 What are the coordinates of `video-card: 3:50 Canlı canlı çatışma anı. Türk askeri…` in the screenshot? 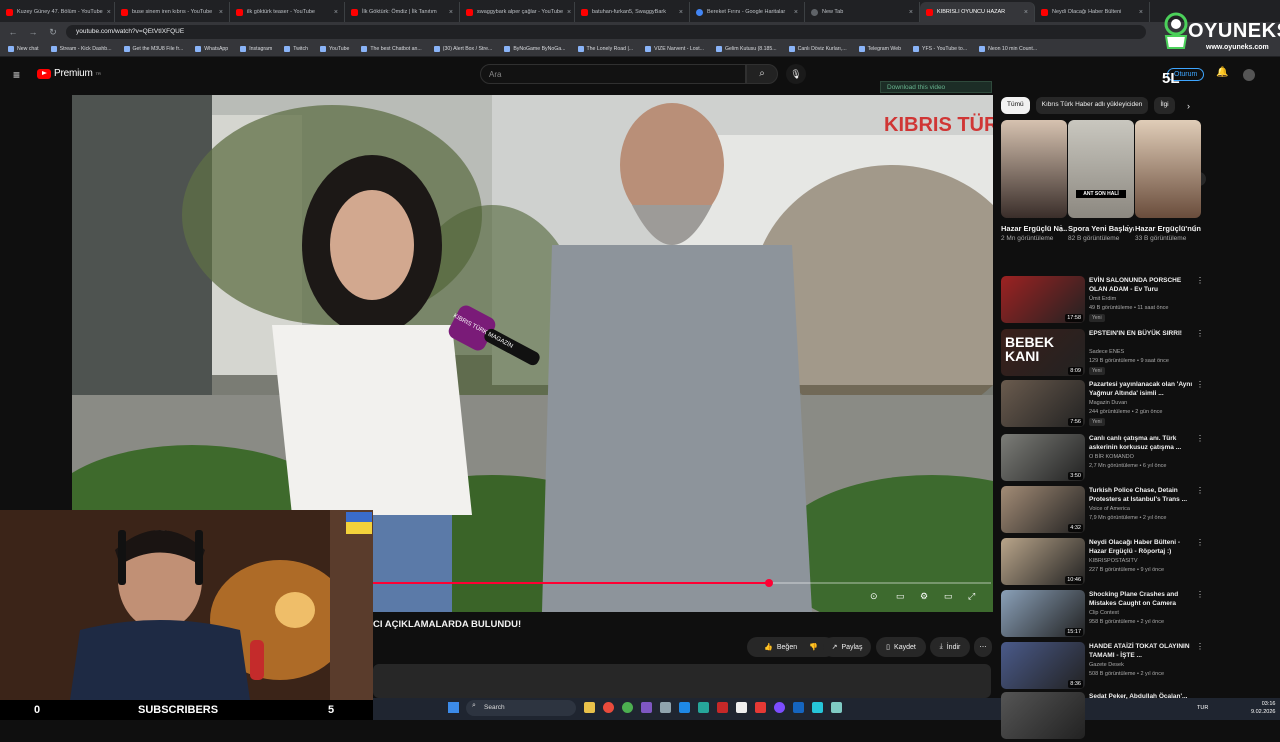 It's located at (1102, 459).